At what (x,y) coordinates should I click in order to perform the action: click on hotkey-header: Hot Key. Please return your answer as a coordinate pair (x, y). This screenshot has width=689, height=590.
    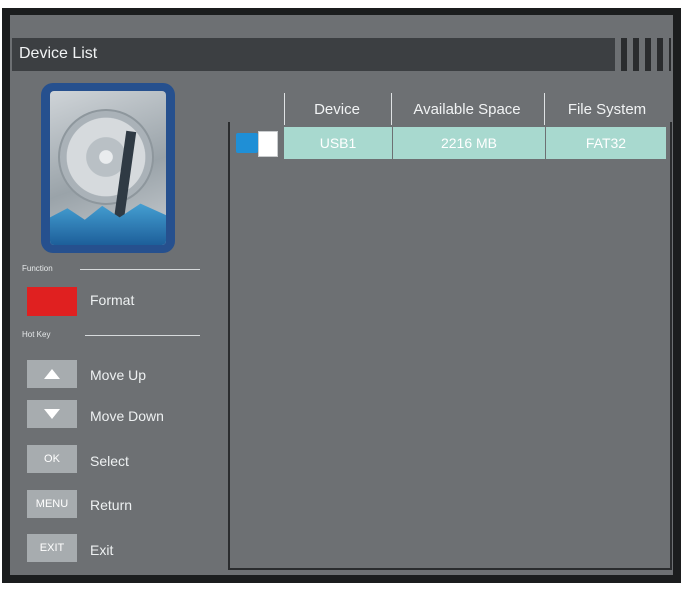
    Looking at the image, I should click on (36, 334).